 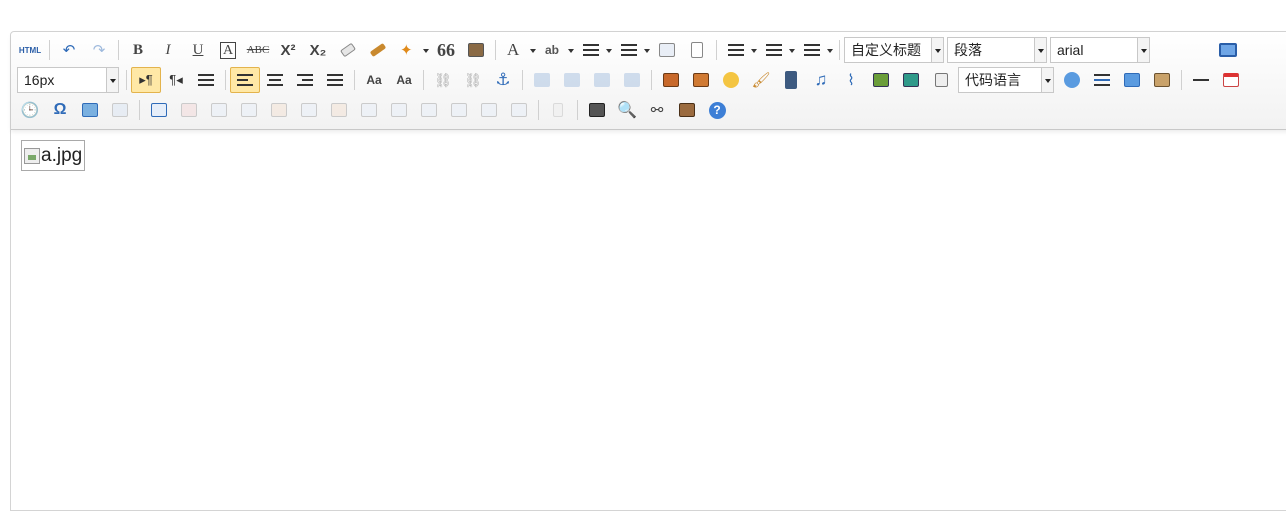 What do you see at coordinates (632, 80) in the screenshot?
I see `image-center-button` at bounding box center [632, 80].